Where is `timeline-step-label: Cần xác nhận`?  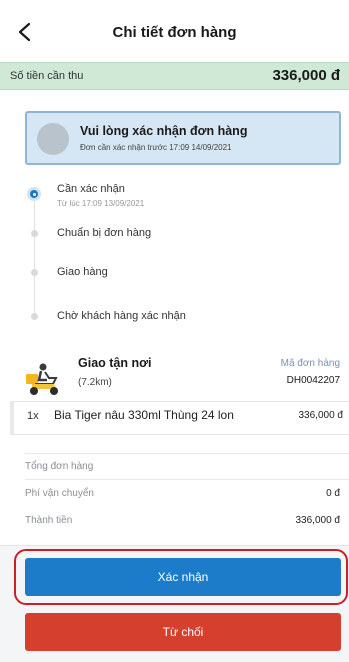
timeline-step-label: Cần xác nhận is located at coordinates (91, 189).